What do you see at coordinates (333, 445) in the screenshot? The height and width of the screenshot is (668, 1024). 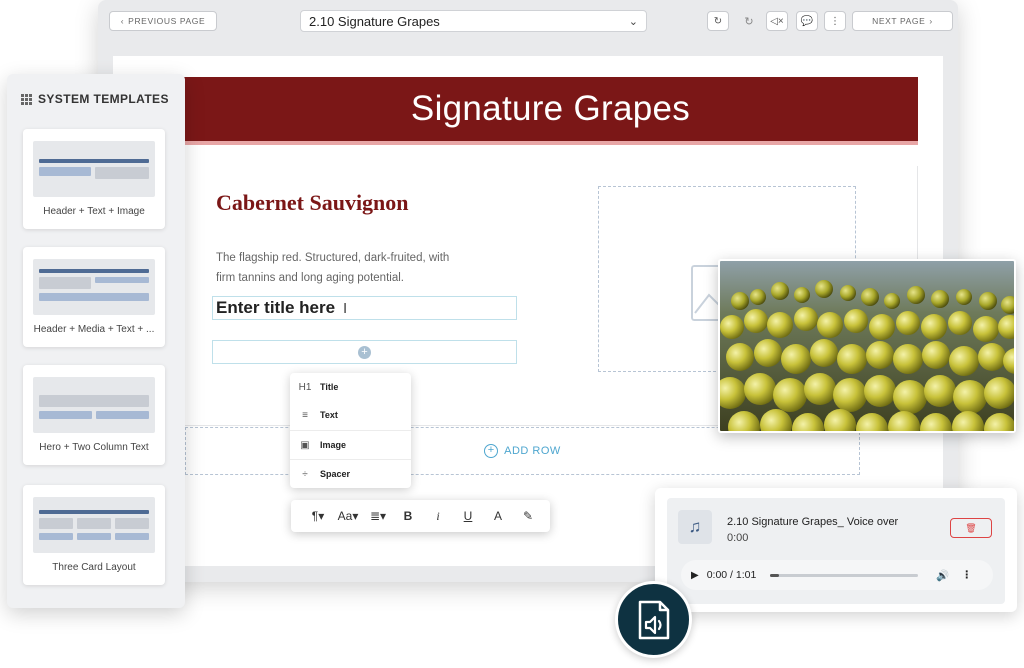 I see `menu-item-label: Image` at bounding box center [333, 445].